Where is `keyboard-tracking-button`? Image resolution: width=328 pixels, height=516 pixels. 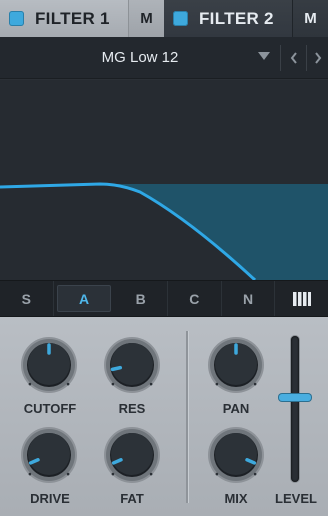 keyboard-tracking-button is located at coordinates (301, 298).